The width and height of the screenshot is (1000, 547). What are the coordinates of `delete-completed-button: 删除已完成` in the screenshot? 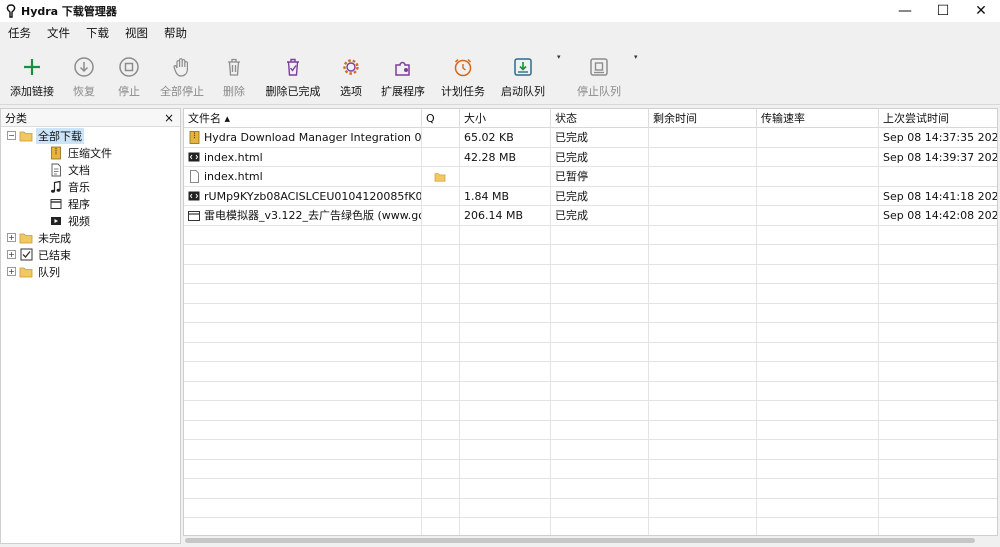 It's located at (293, 78).